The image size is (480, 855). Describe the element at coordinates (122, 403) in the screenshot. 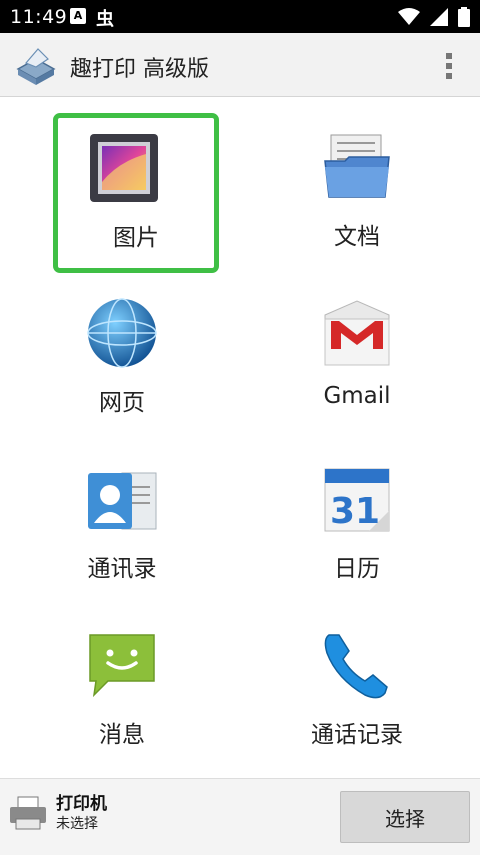

I see `tile-label: 网页` at that location.